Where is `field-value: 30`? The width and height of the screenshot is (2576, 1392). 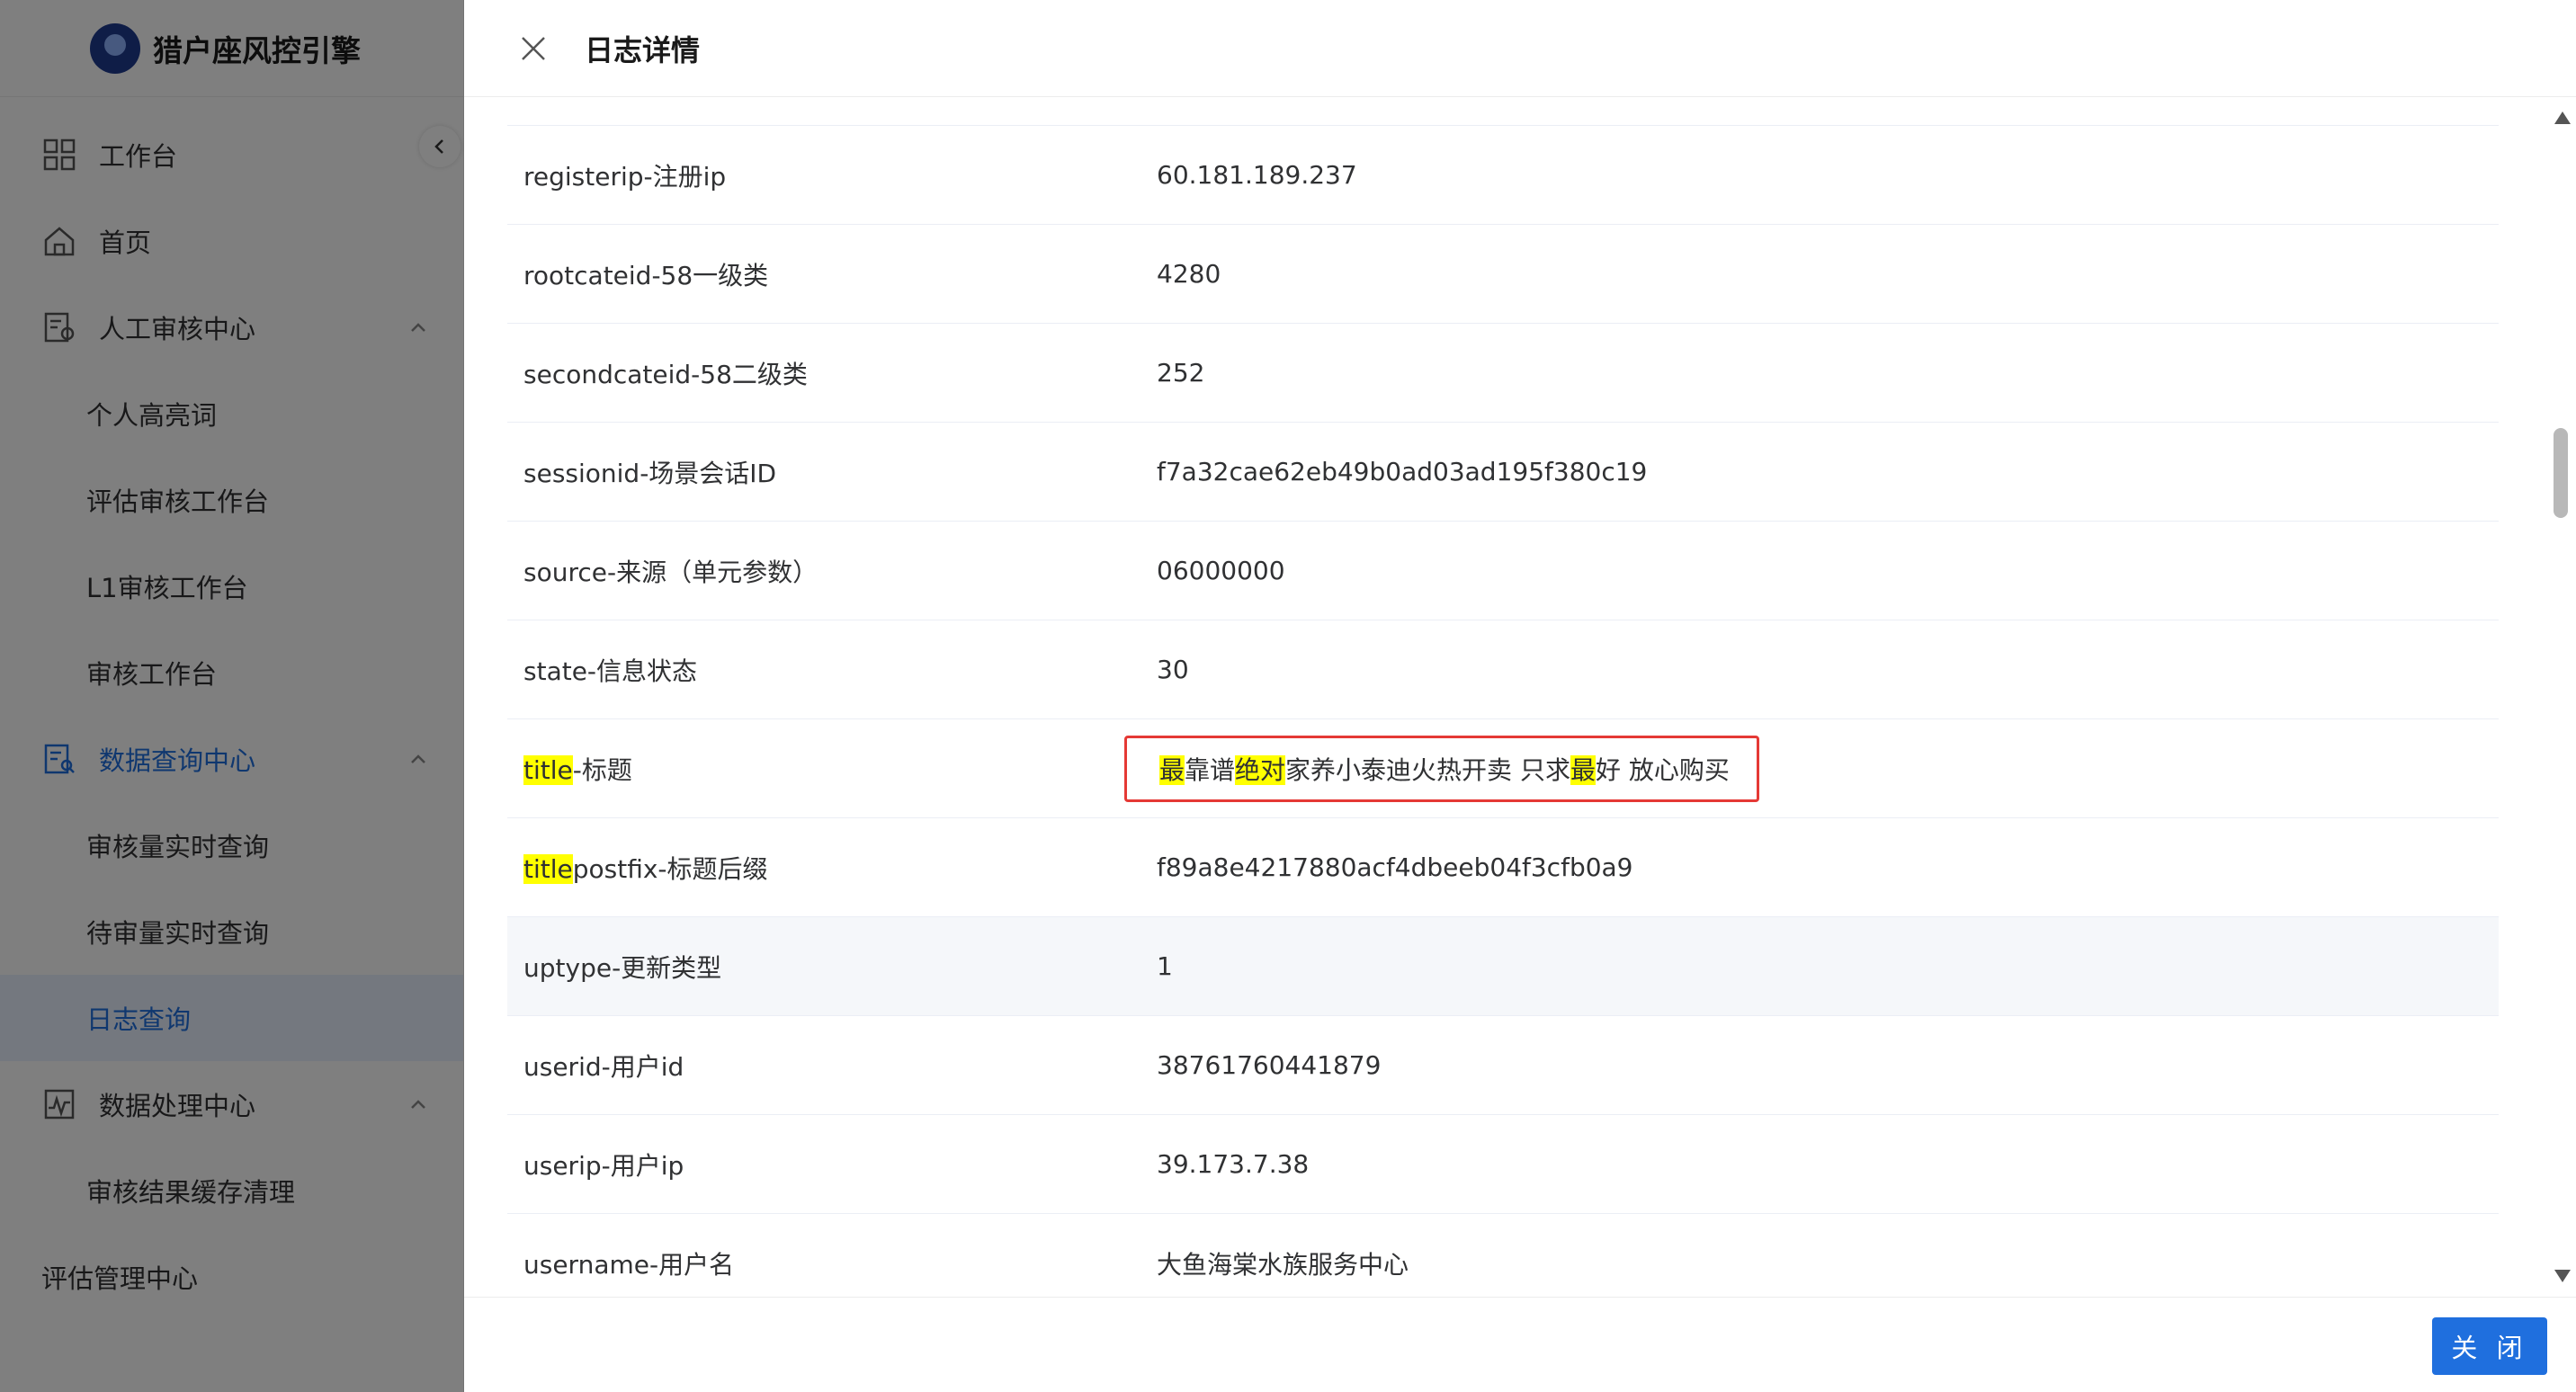 field-value: 30 is located at coordinates (1173, 669).